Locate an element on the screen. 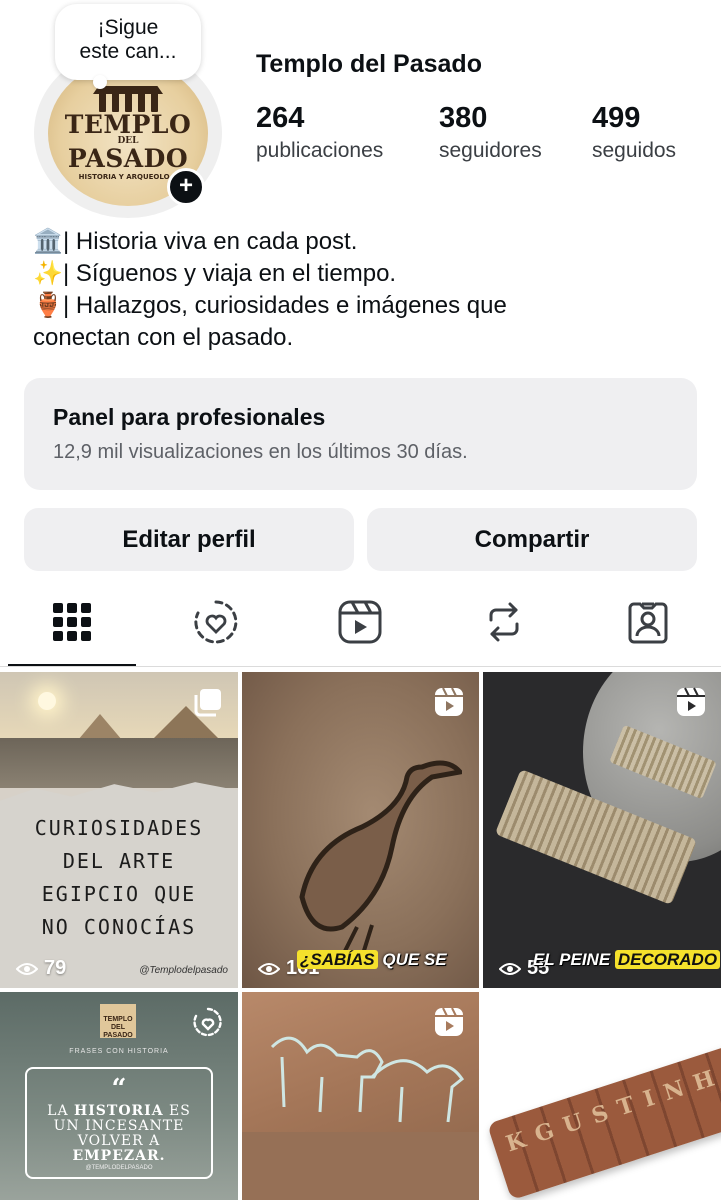  post-tagline: FRASES CON HISTORIA is located at coordinates (119, 1051).